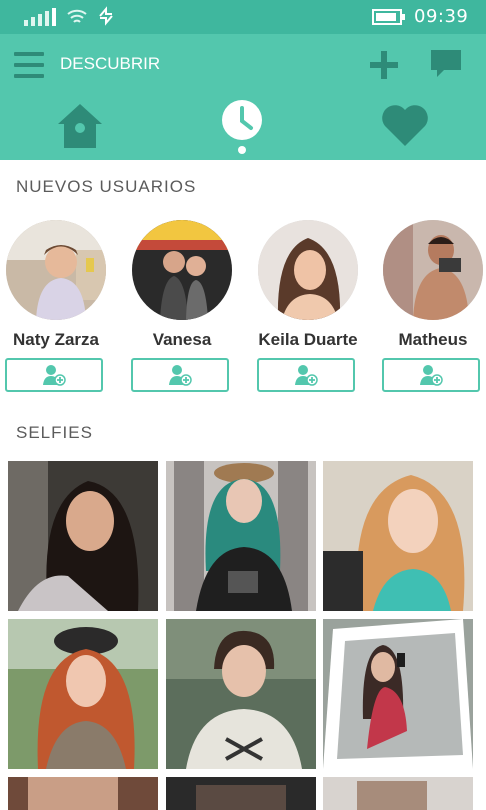 This screenshot has height=810, width=486. What do you see at coordinates (77, 16) in the screenshot?
I see `wifi-icon` at bounding box center [77, 16].